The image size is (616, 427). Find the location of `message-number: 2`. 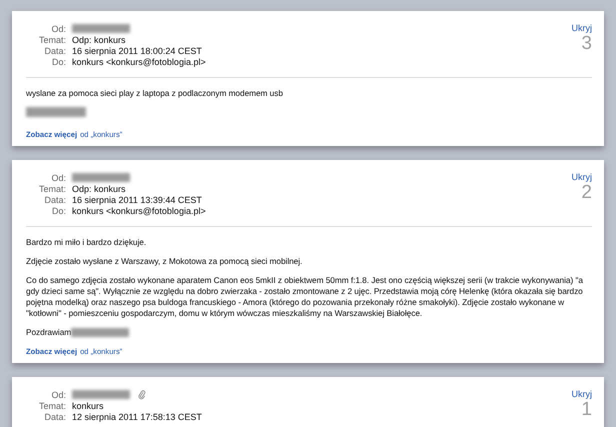

message-number: 2 is located at coordinates (586, 193).